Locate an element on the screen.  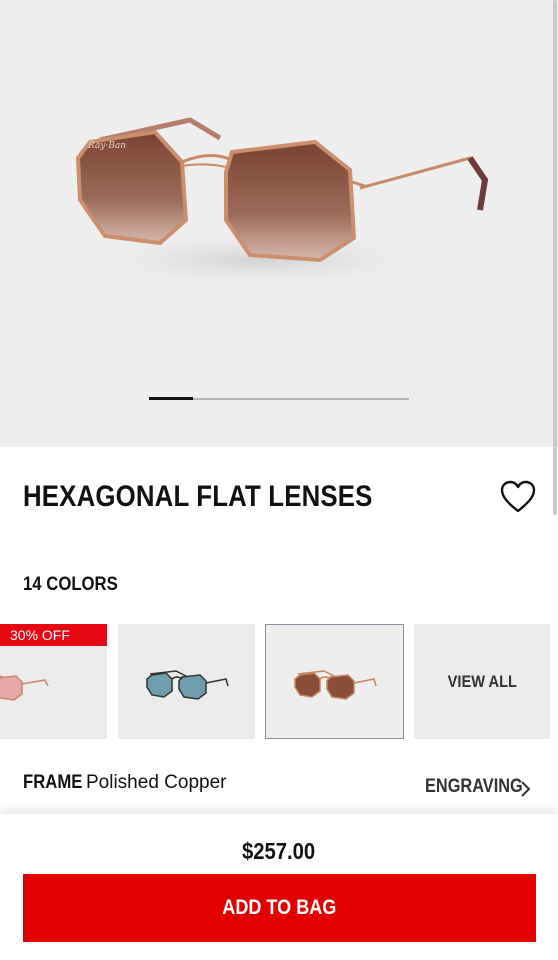
product-title: HEXAGONAL FLAT LENSES is located at coordinates (198, 496).